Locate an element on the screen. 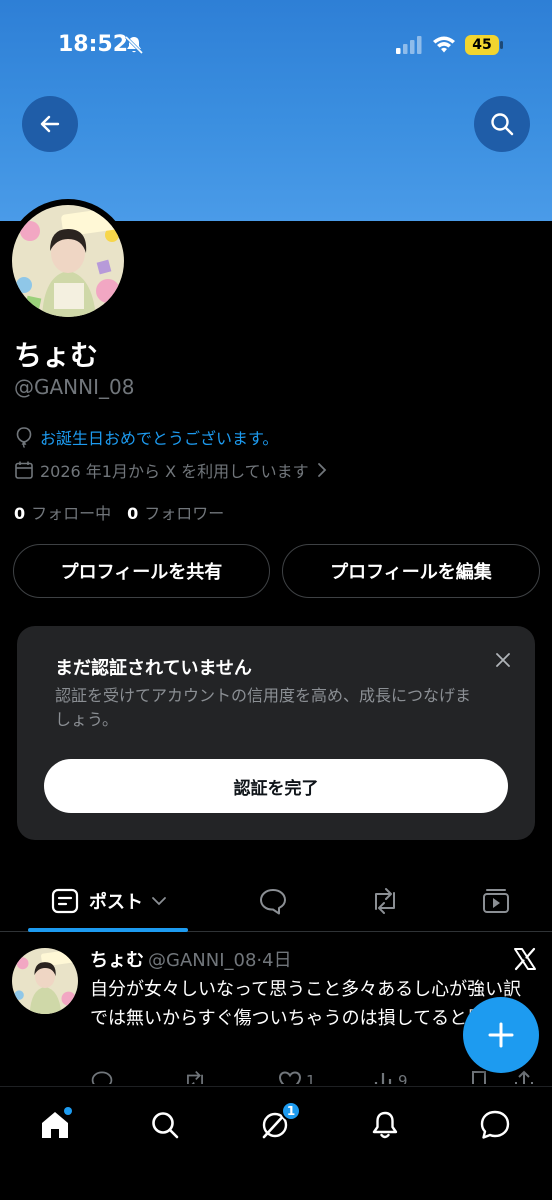 This screenshot has height=1200, width=552. followers-count: 0 is located at coordinates (133, 513).